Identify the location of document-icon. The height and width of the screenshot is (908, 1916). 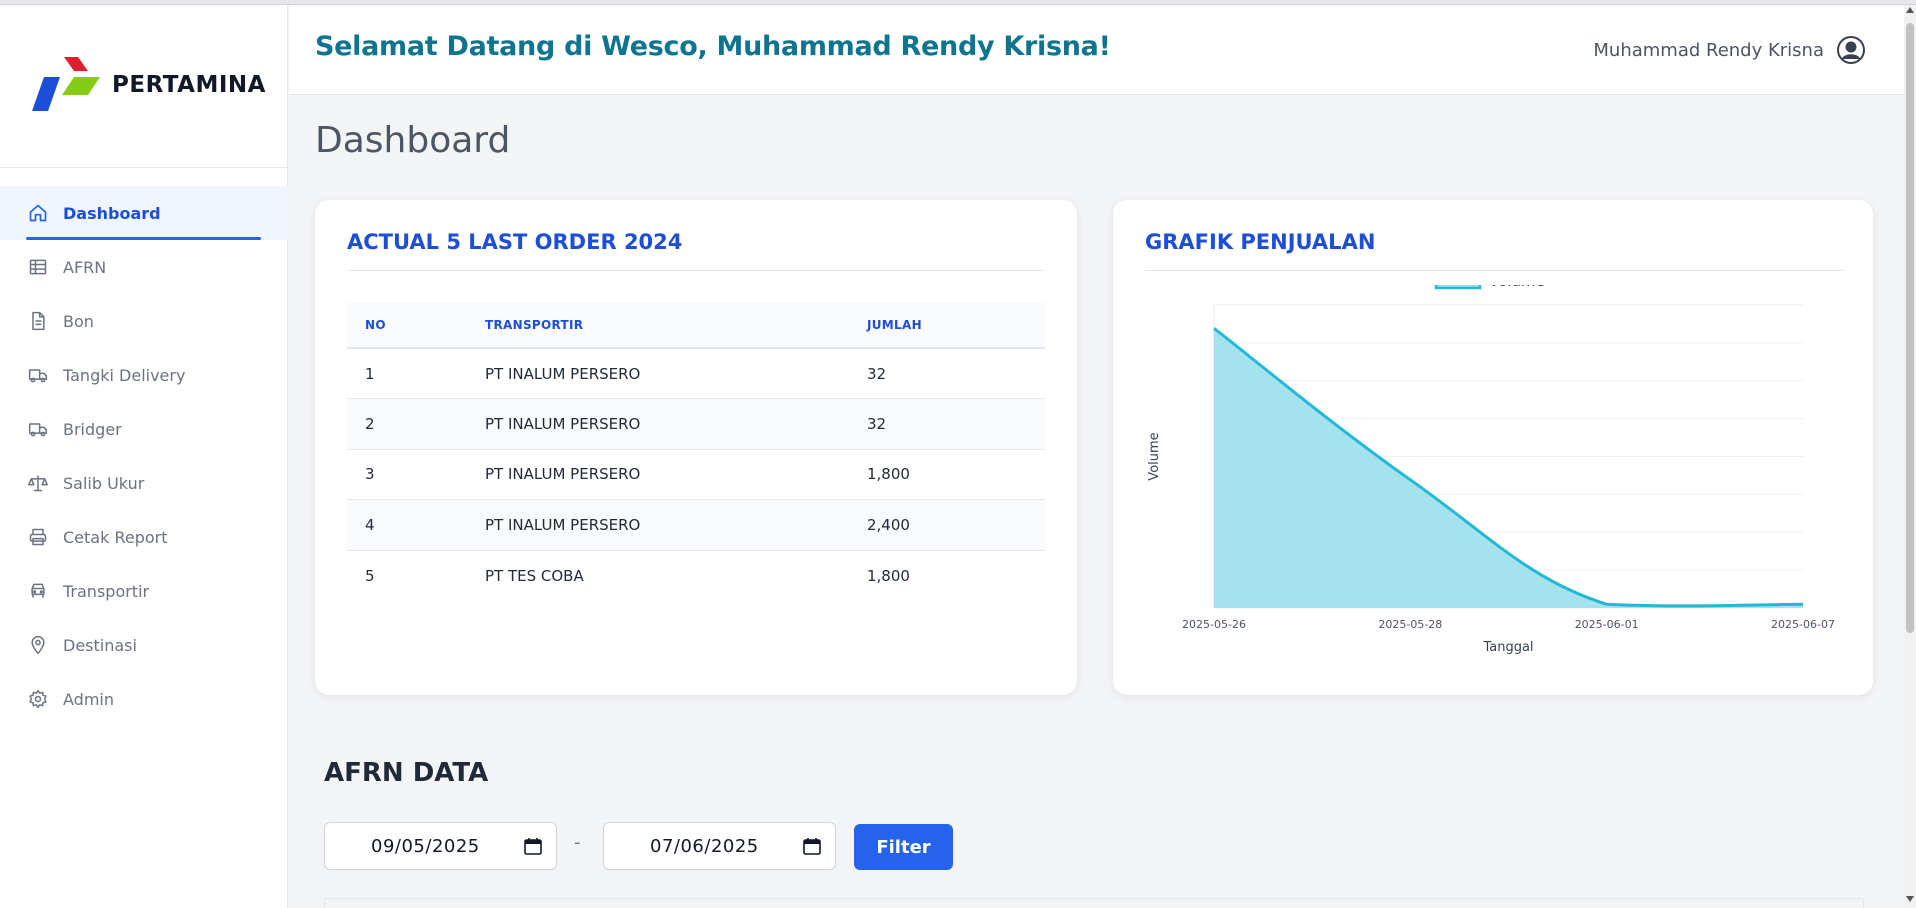
(38, 321).